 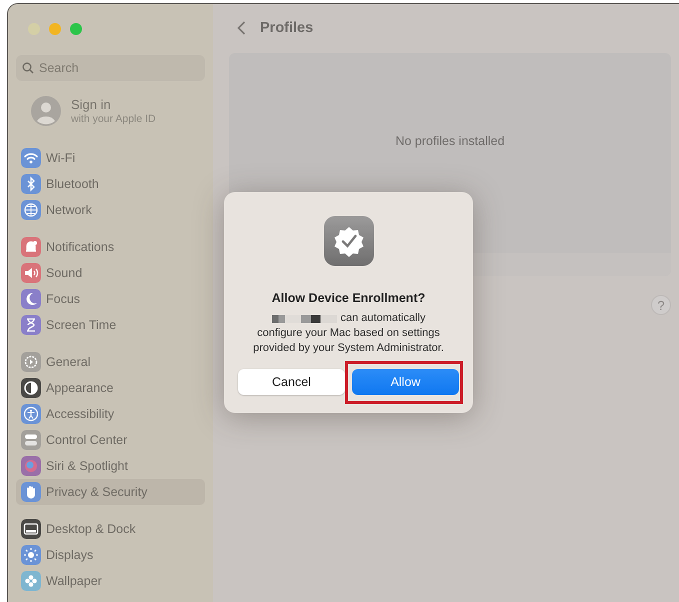 What do you see at coordinates (46, 111) in the screenshot?
I see `avatar-icon` at bounding box center [46, 111].